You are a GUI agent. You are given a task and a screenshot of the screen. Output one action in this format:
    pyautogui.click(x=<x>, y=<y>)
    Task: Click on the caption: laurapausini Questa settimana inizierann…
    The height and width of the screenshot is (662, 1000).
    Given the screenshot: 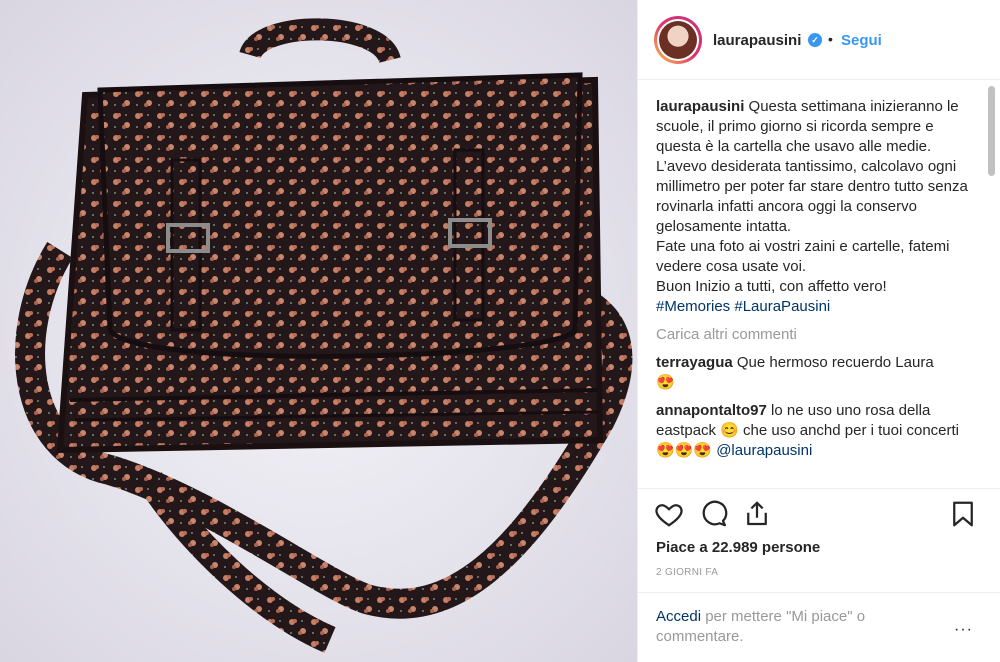 What is the action you would take?
    pyautogui.click(x=812, y=207)
    